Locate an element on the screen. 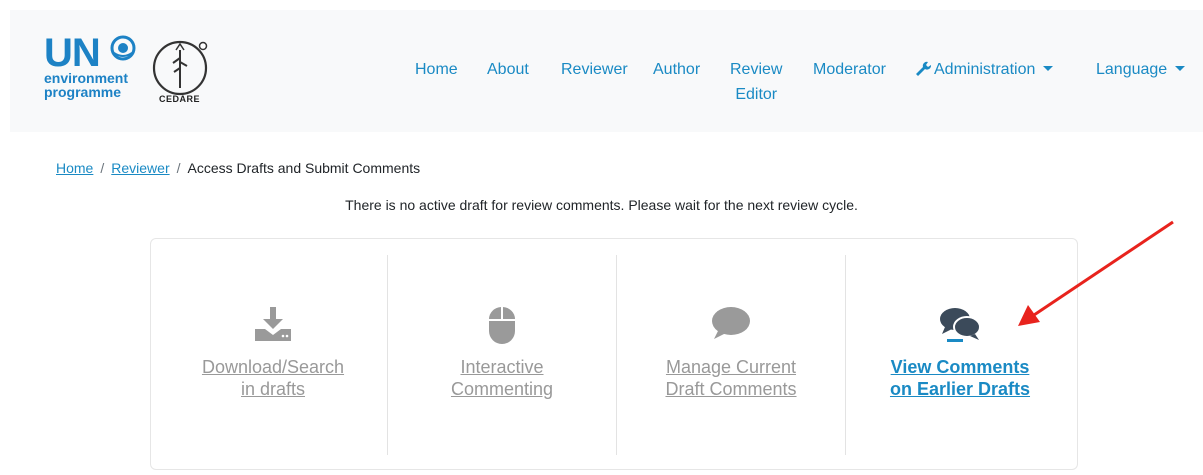  option-interactive-commenting-label: Interactive Commenting is located at coordinates (502, 378).